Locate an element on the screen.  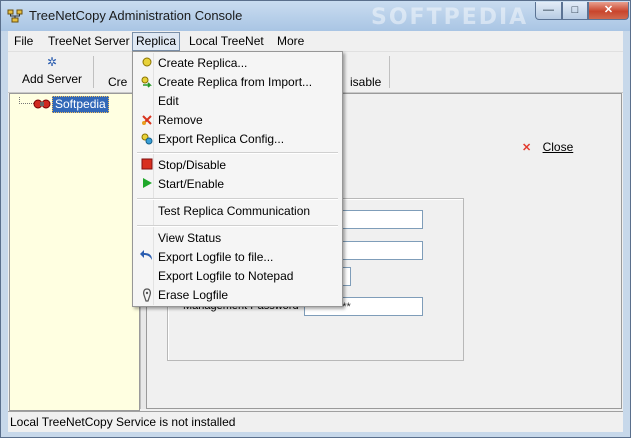
close-panel-button: ✕ Close is located at coordinates (547, 147).